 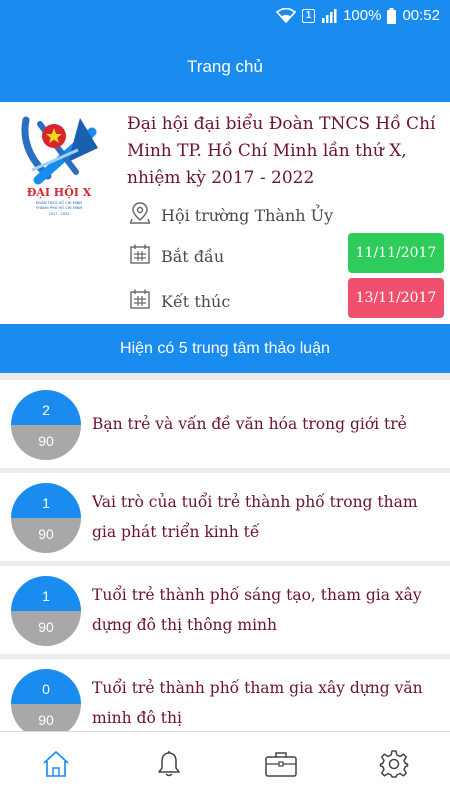 I want to click on app-bar: Trang chủ, so click(x=225, y=66).